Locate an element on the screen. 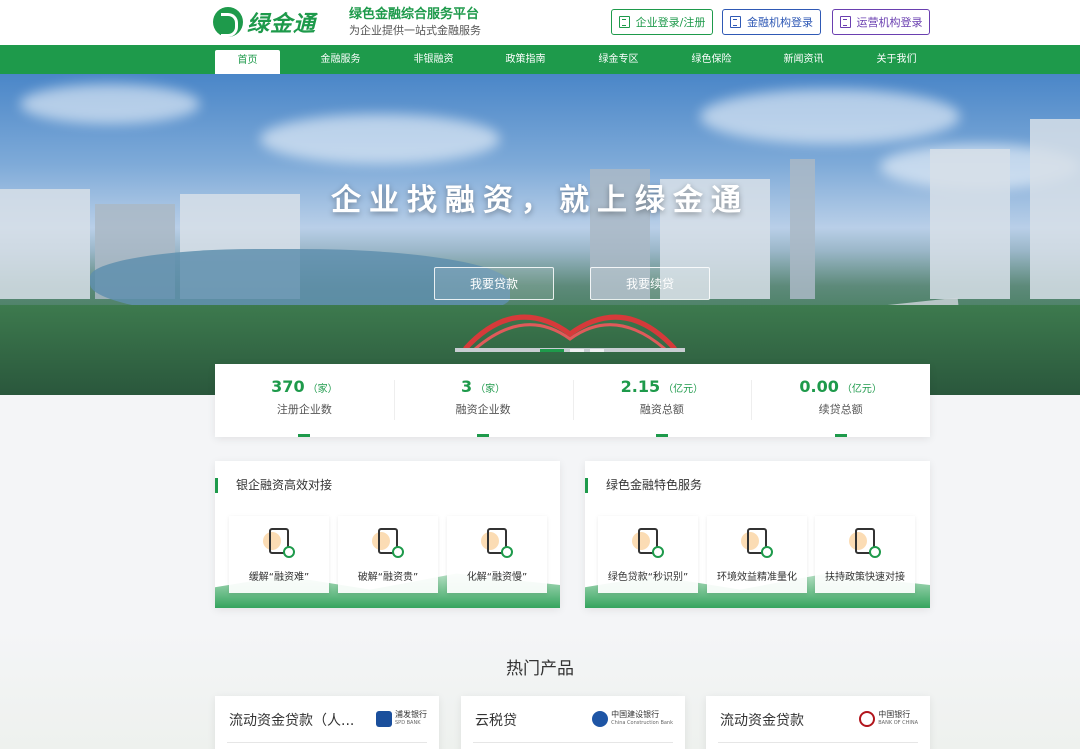 Image resolution: width=1080 pixels, height=749 pixels. platform-slogan: 绿色金融综合服务平台 为企业提供一站式金融服务 is located at coordinates (415, 22).